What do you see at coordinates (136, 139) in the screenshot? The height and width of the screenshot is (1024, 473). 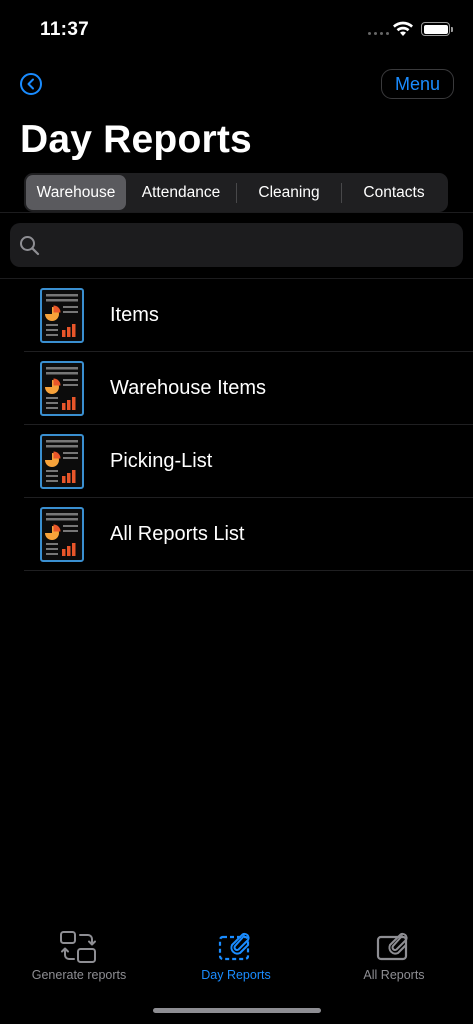 I see `page-title: Day Reports` at bounding box center [136, 139].